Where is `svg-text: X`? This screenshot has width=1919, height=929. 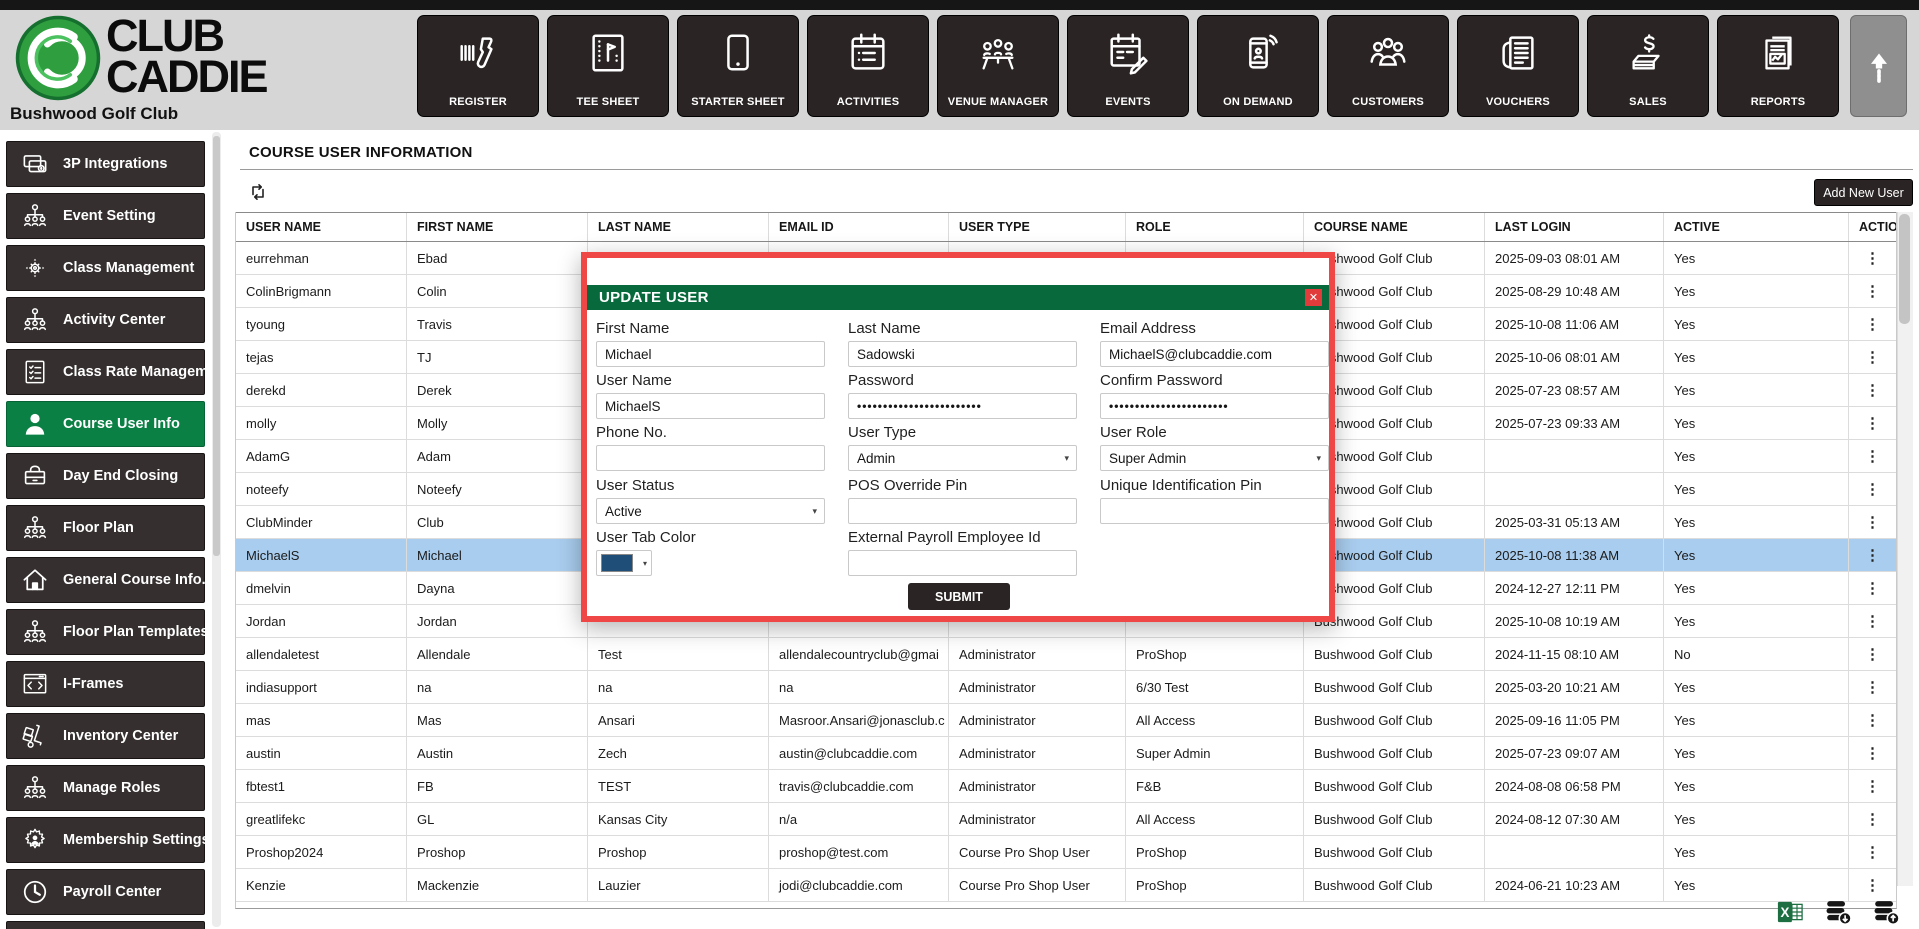
svg-text: X is located at coordinates (1784, 912).